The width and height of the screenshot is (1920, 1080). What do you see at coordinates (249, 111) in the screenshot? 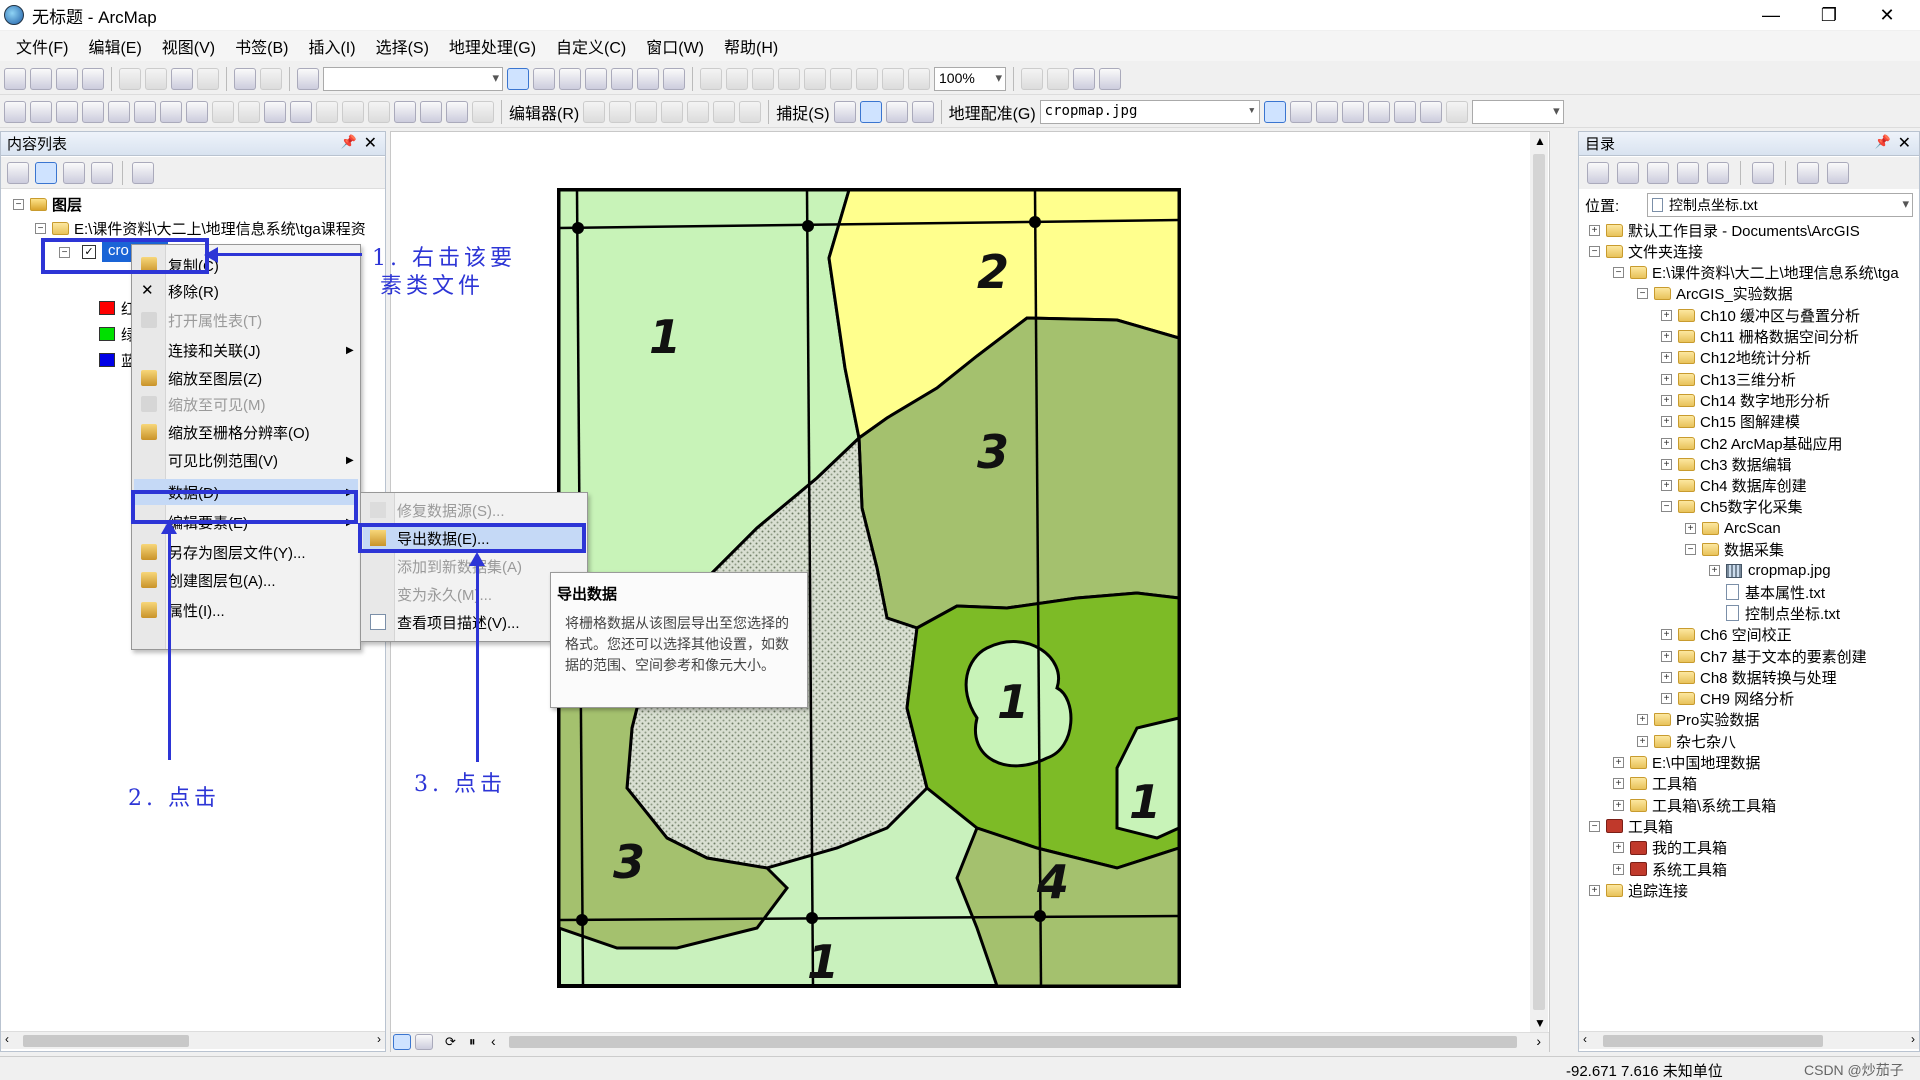
I see `clear-selection-icon` at bounding box center [249, 111].